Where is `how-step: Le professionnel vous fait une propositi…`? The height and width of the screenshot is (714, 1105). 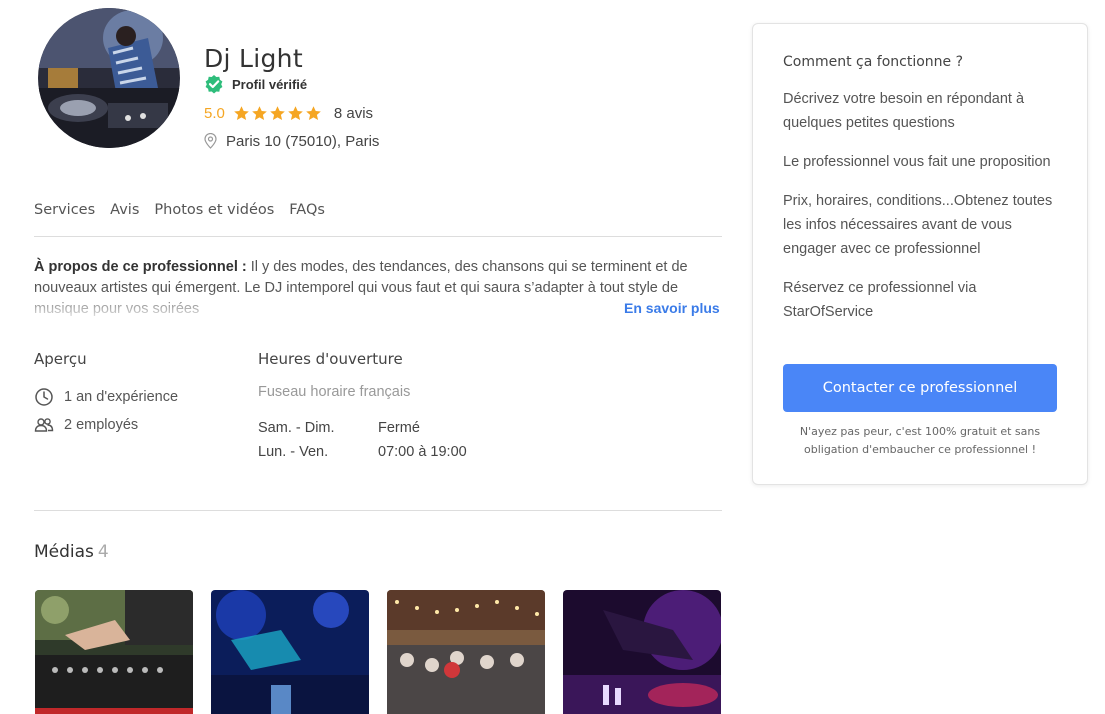 how-step: Le professionnel vous fait une propositi… is located at coordinates (917, 162).